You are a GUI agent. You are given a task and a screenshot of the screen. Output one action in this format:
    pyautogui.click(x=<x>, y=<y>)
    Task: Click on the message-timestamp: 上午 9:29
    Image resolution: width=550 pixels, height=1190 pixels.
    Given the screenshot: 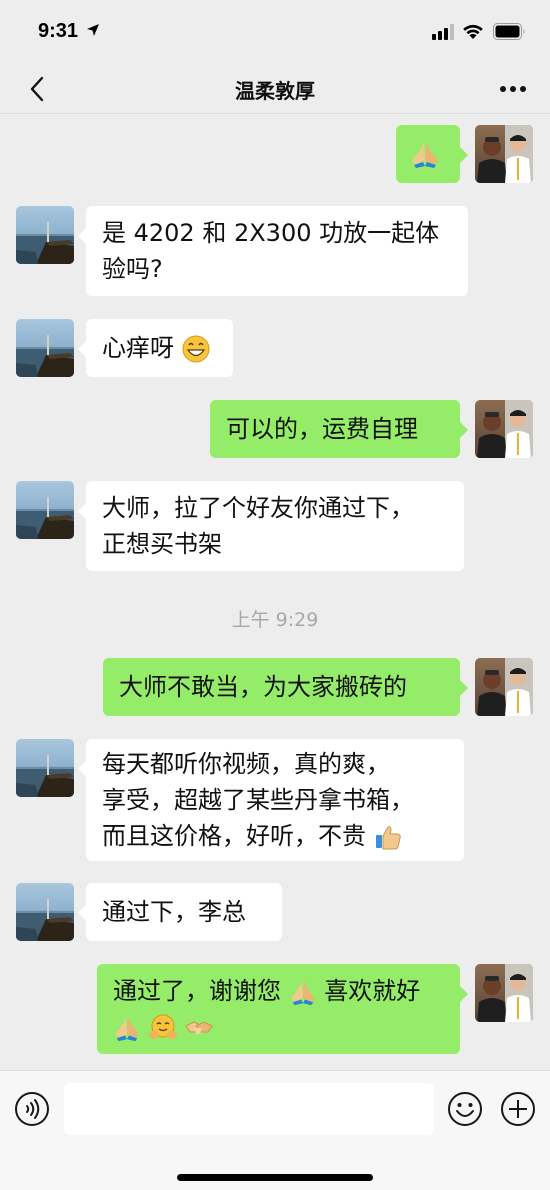 What is the action you would take?
    pyautogui.click(x=275, y=620)
    